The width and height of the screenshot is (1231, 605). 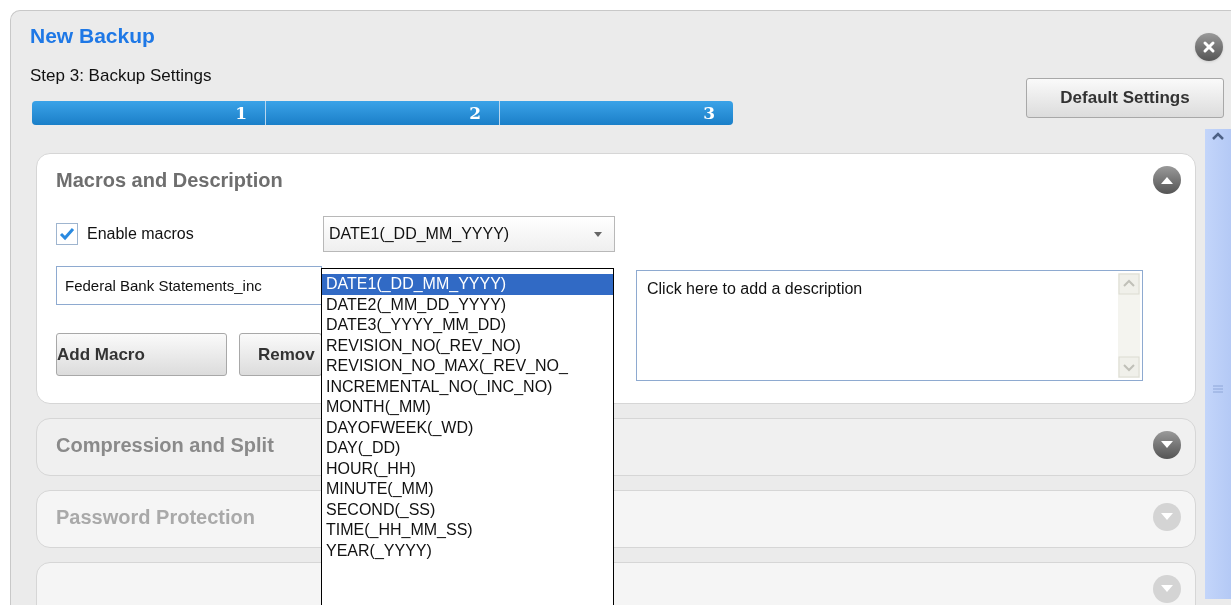 I want to click on close-icon, so click(x=1209, y=47).